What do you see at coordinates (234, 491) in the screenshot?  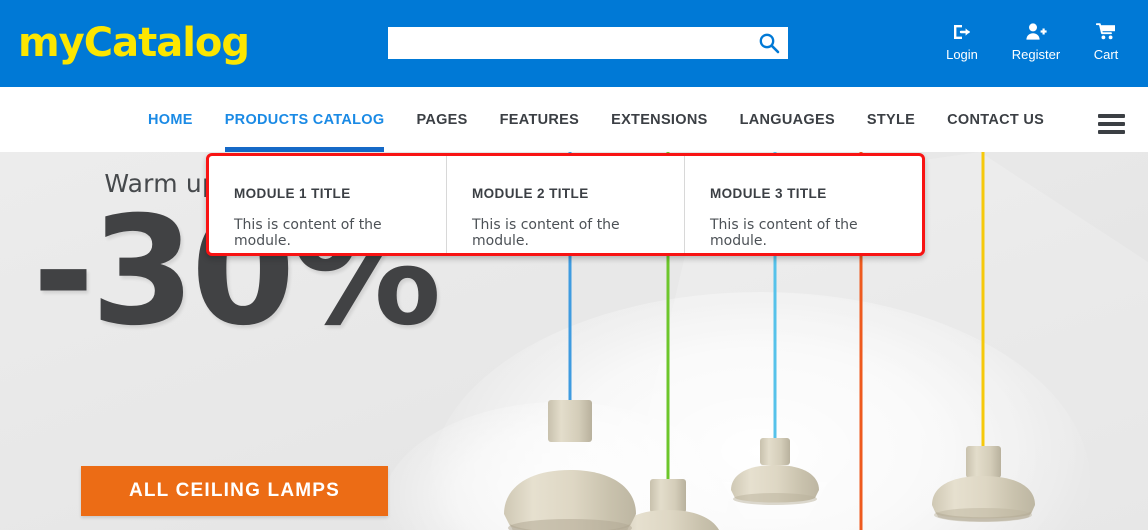 I see `all-ceiling-lamps-button: ALL CEILING LAMPS` at bounding box center [234, 491].